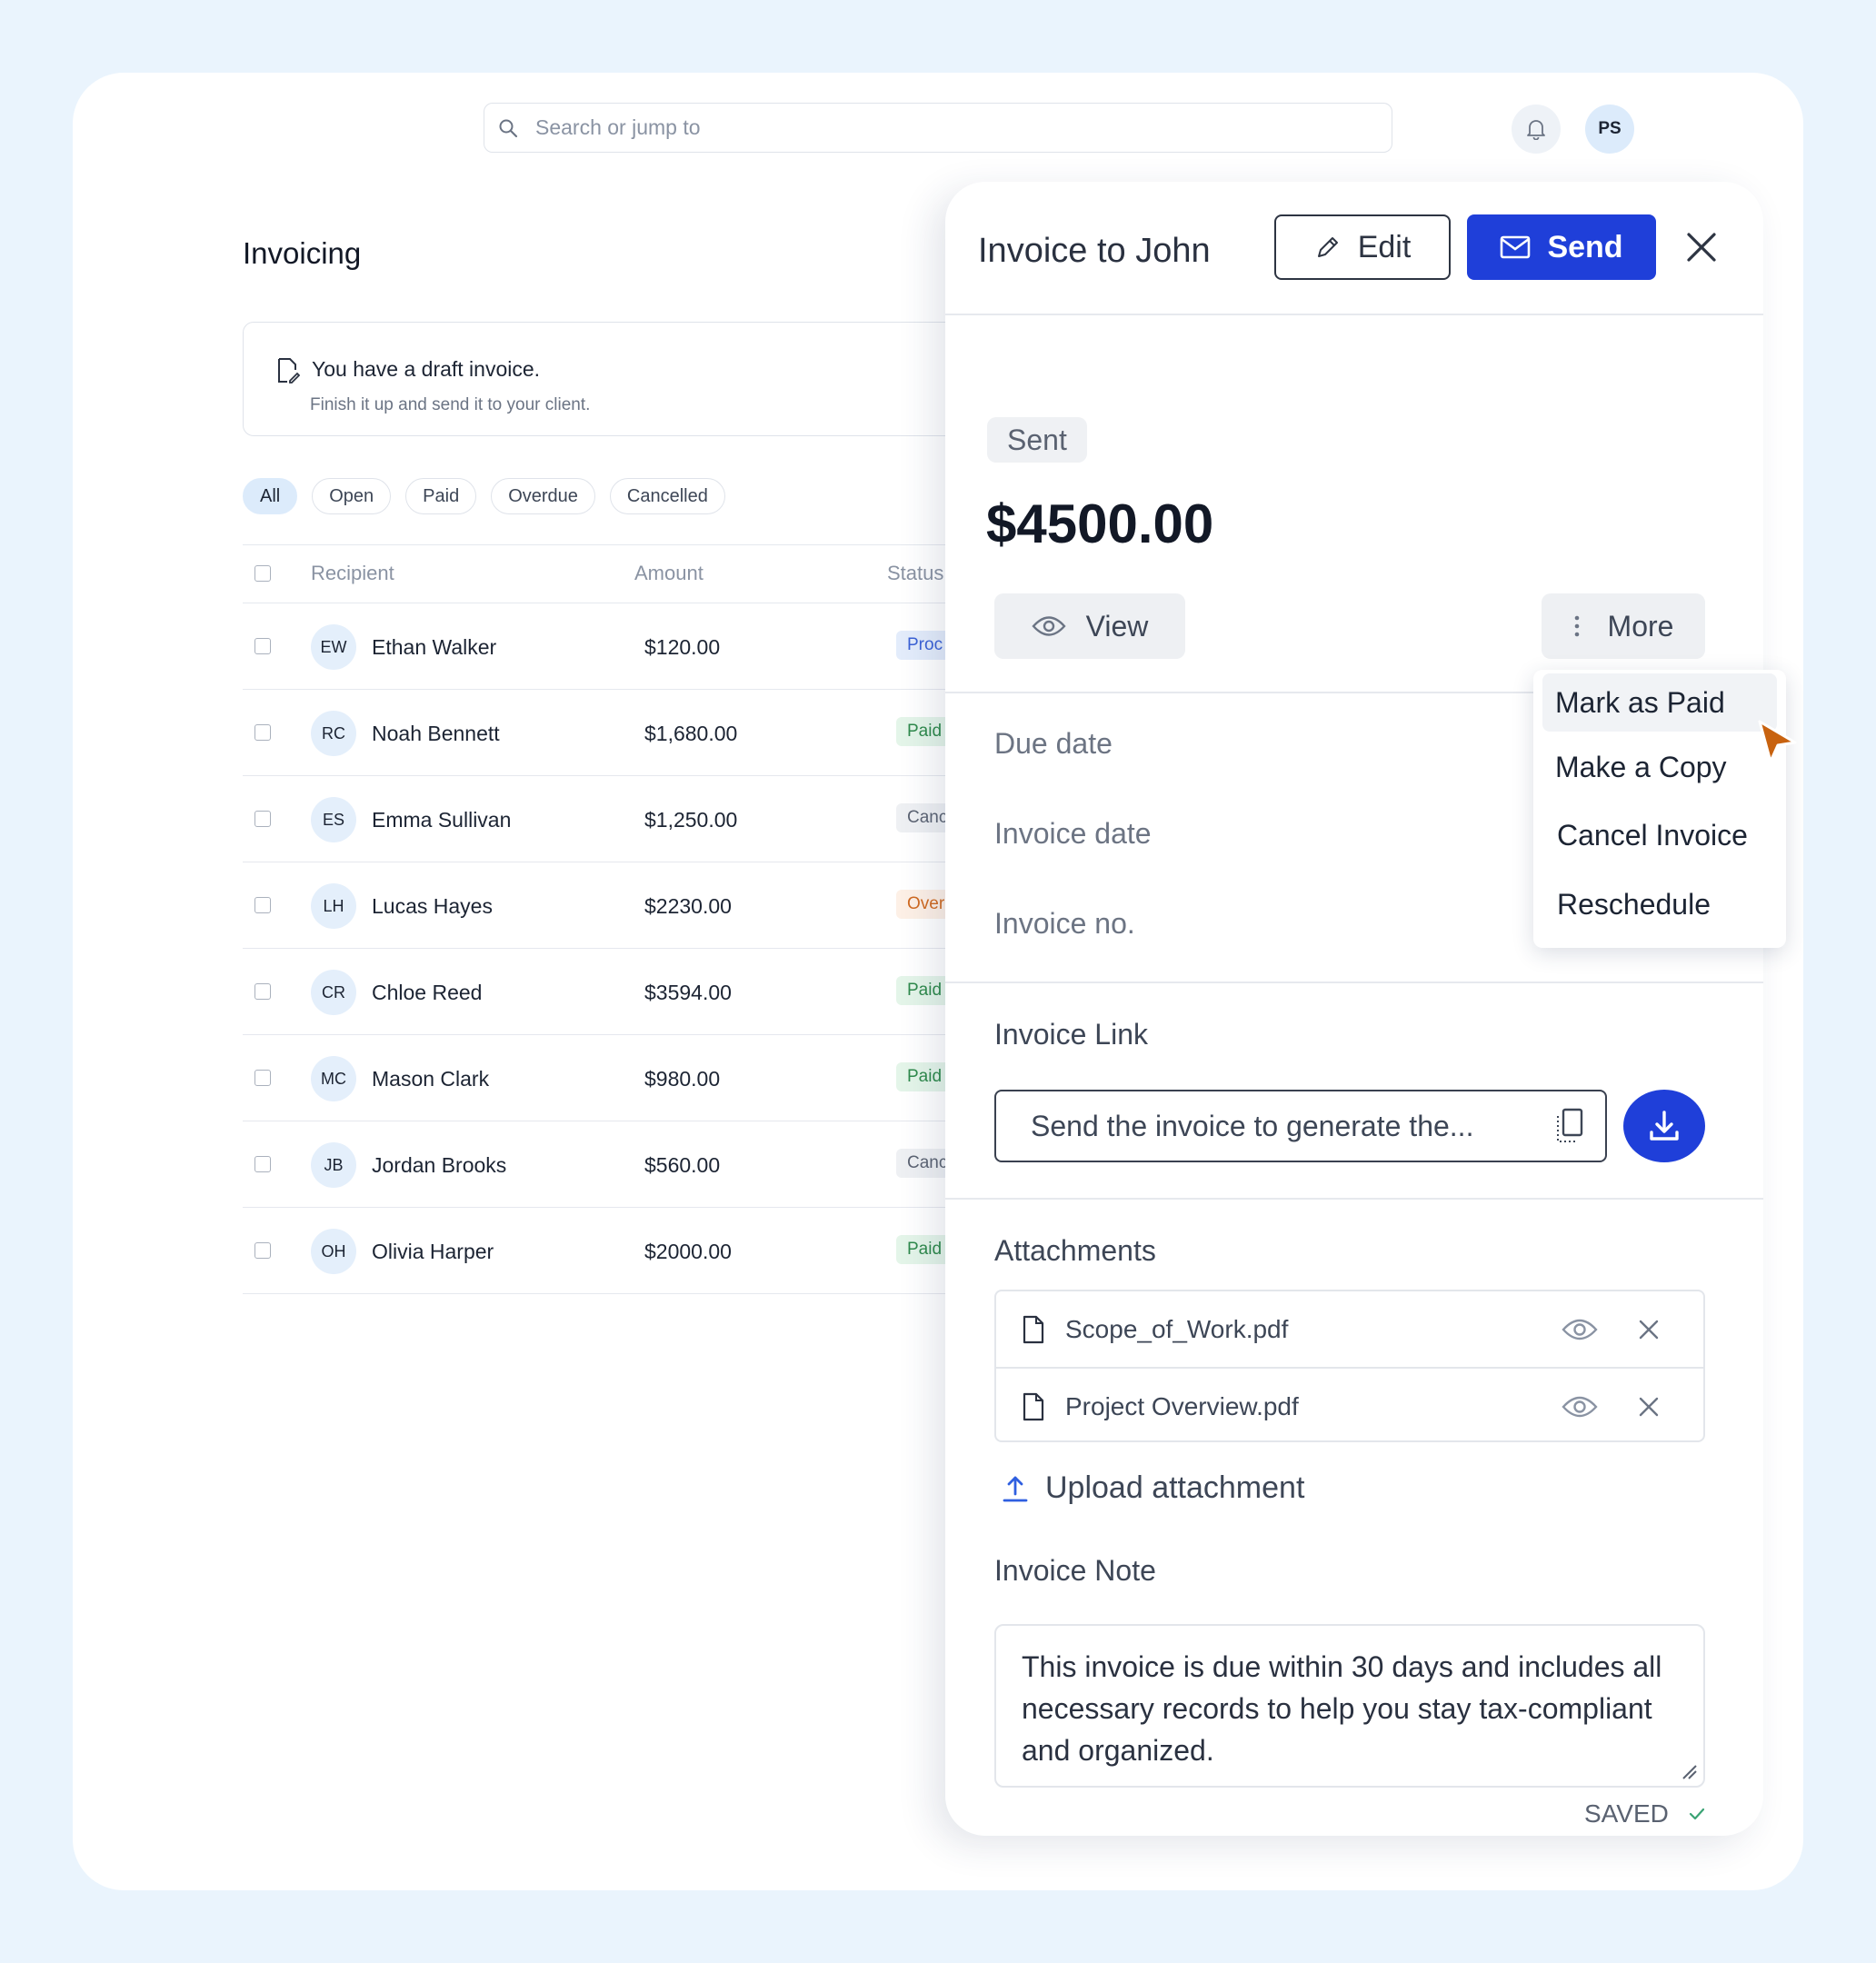 The width and height of the screenshot is (1876, 1963). I want to click on saved-label: SAVED, so click(1626, 1814).